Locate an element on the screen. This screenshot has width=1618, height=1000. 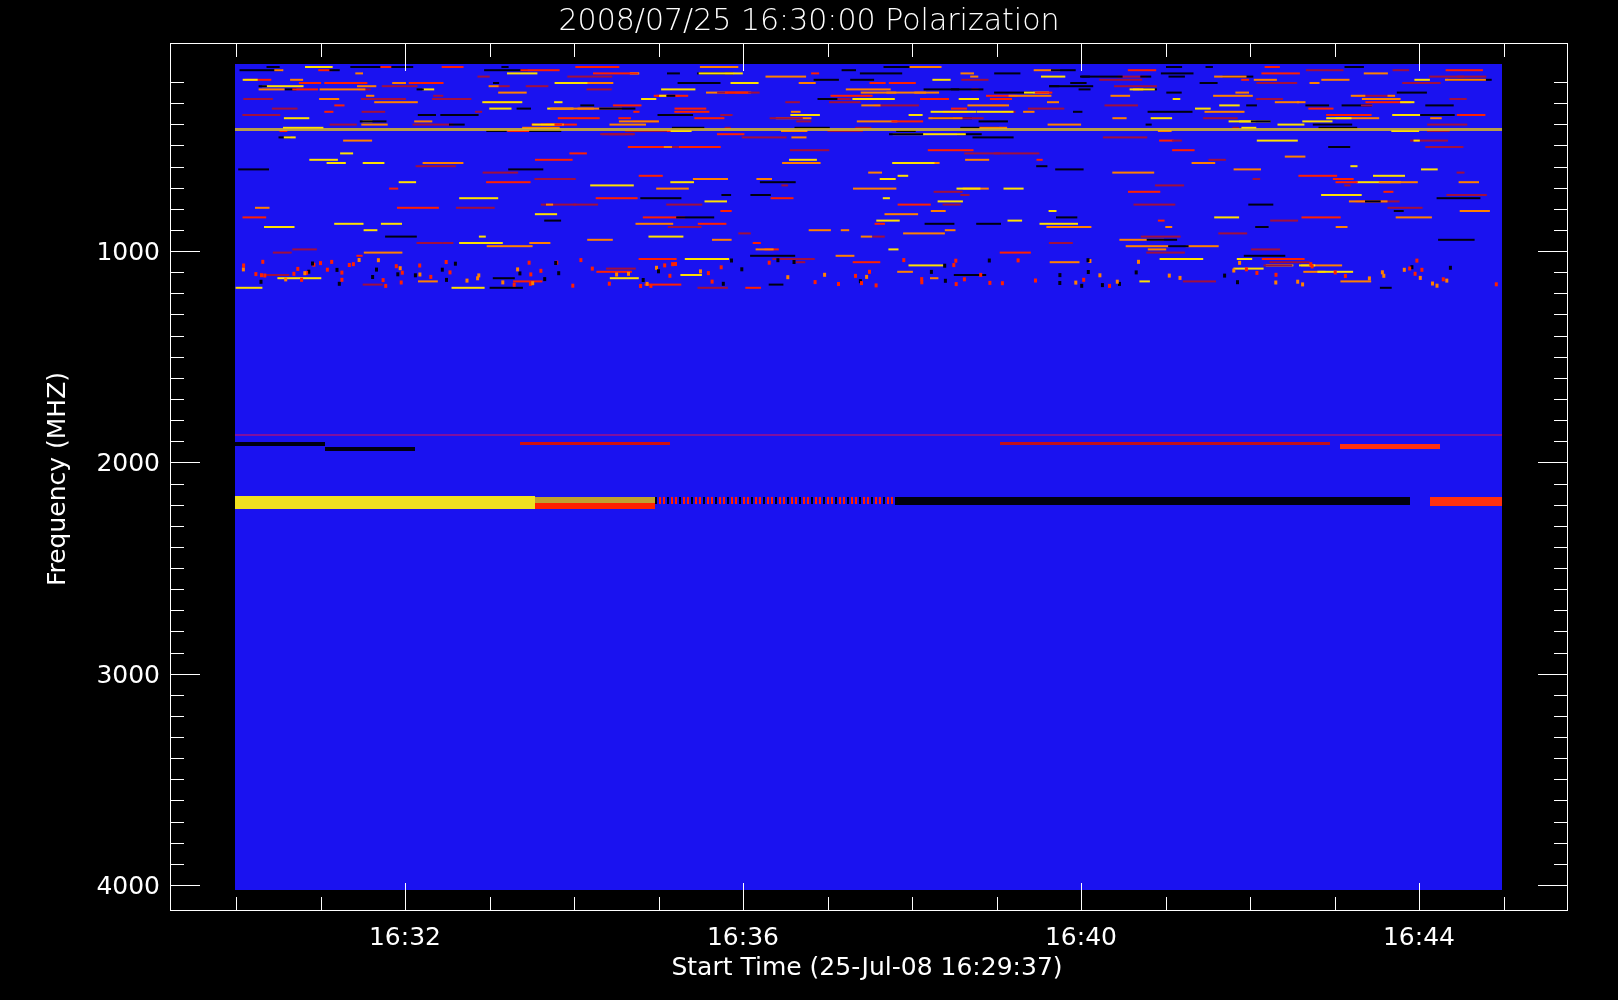
tick-label: 16:32 is located at coordinates (405, 936).